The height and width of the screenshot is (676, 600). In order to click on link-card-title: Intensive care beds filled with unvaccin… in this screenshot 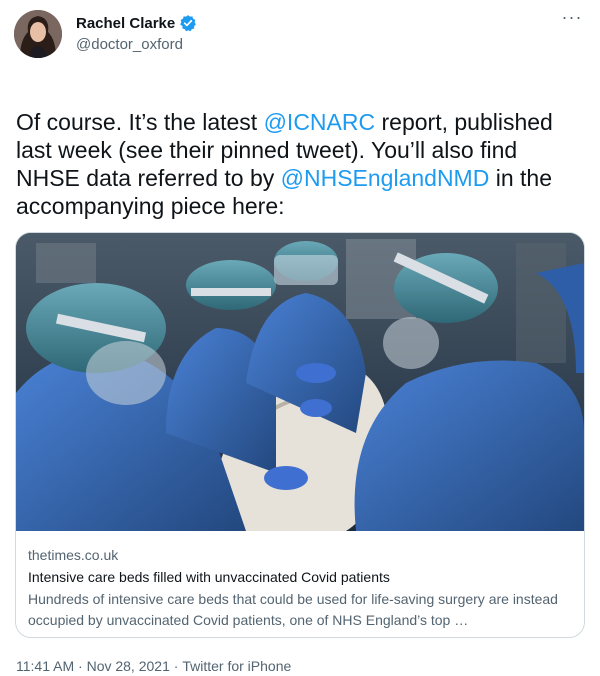, I will do `click(301, 577)`.